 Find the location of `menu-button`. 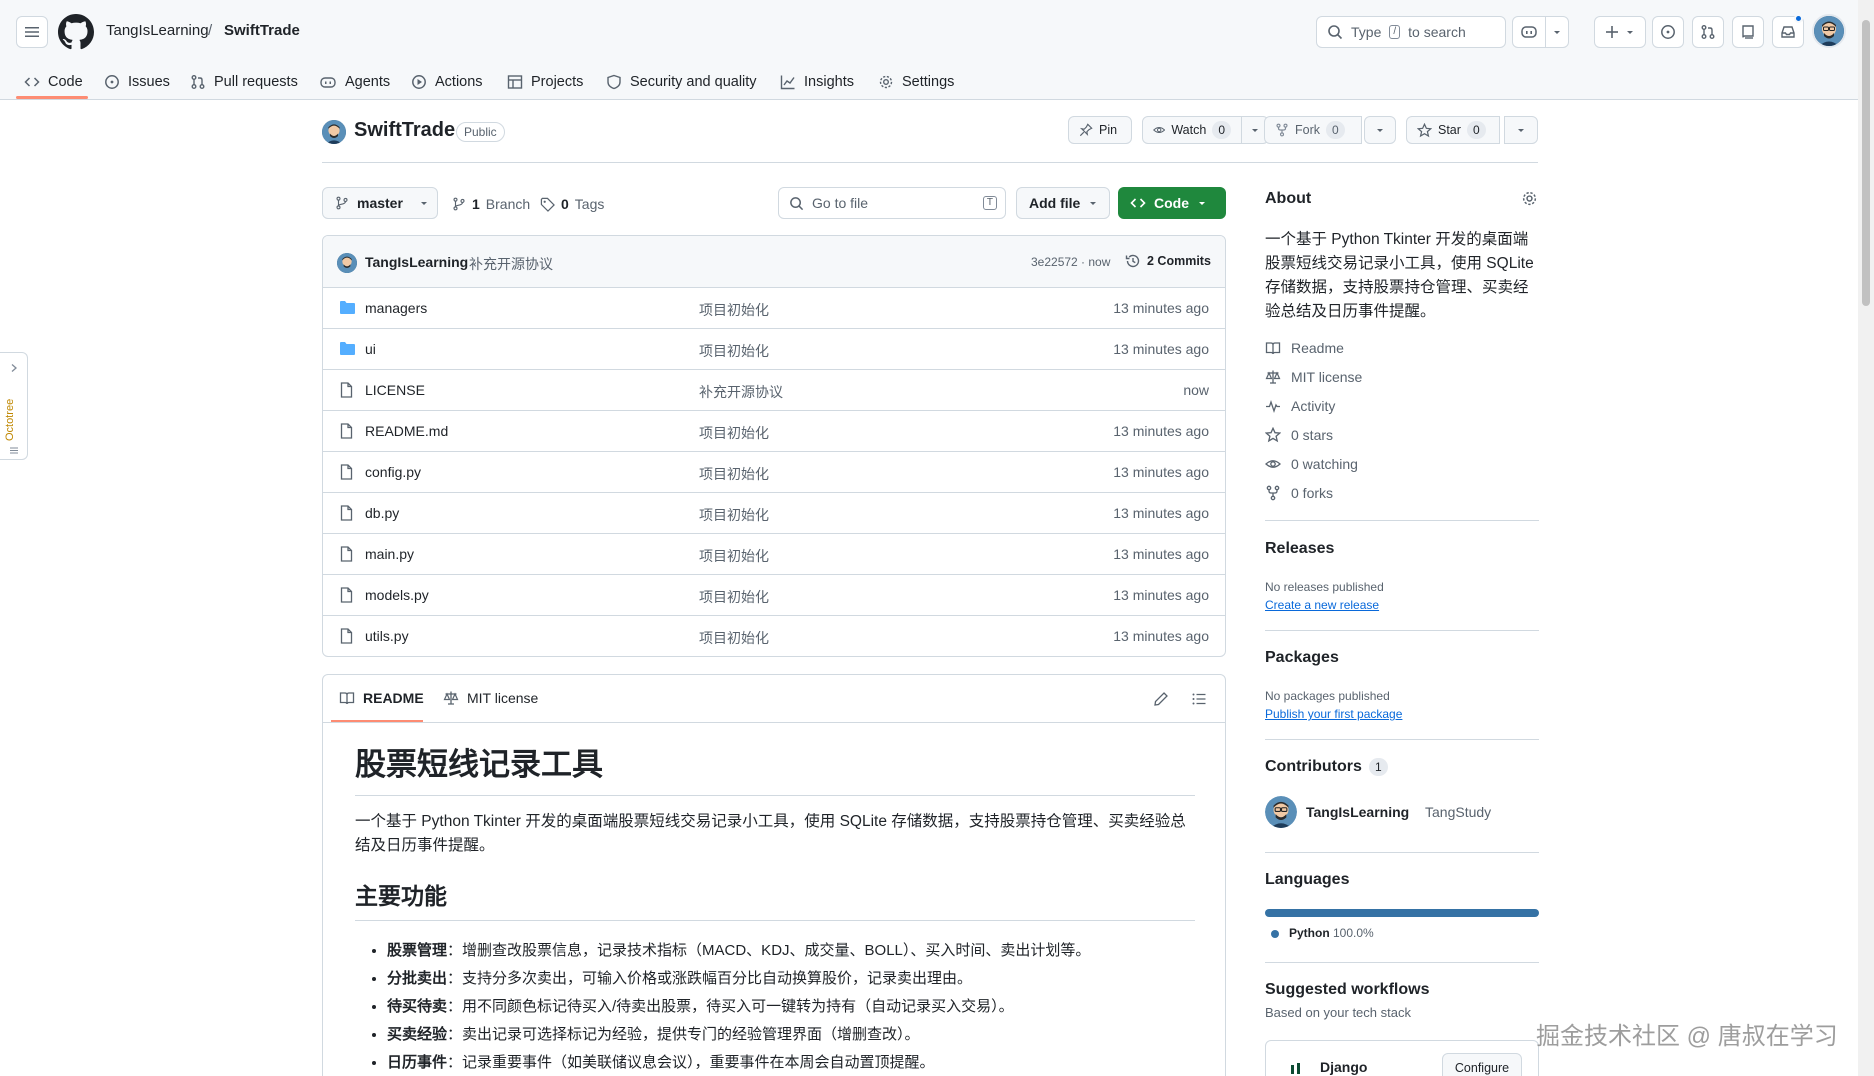

menu-button is located at coordinates (32, 32).